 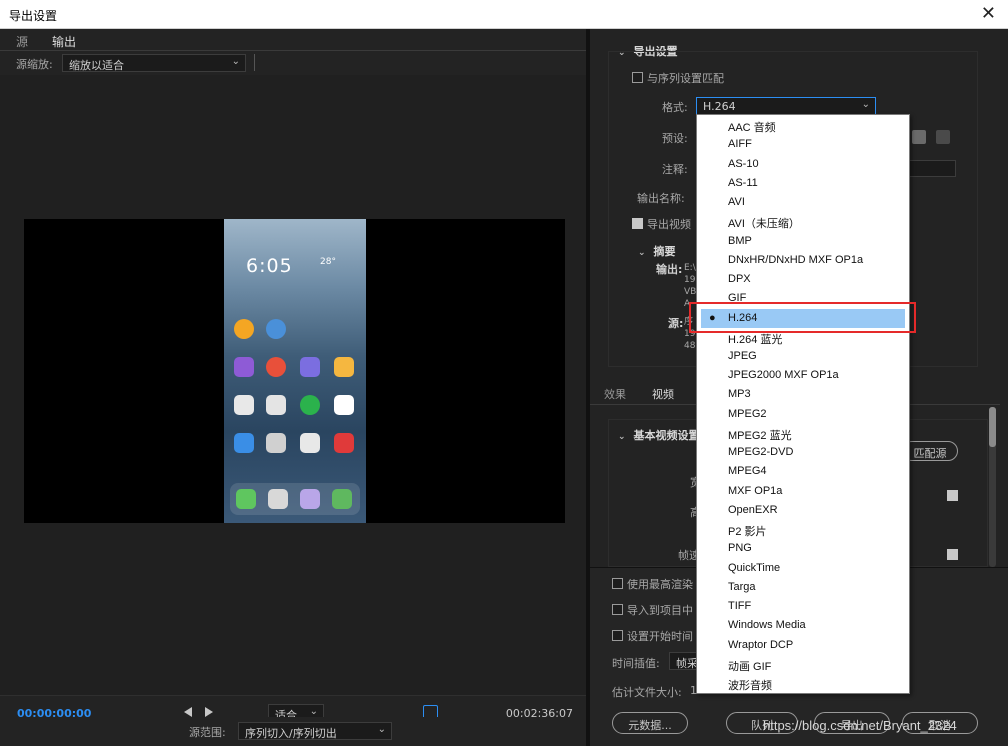 What do you see at coordinates (803, 568) in the screenshot?
I see `menu-item-quicktime: QuickTime` at bounding box center [803, 568].